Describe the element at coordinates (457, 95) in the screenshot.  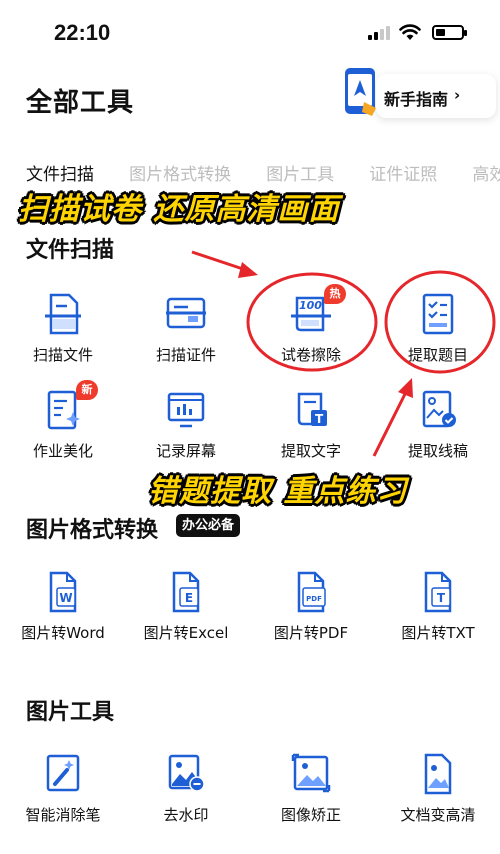
I see `chevron-right-icon: ›` at that location.